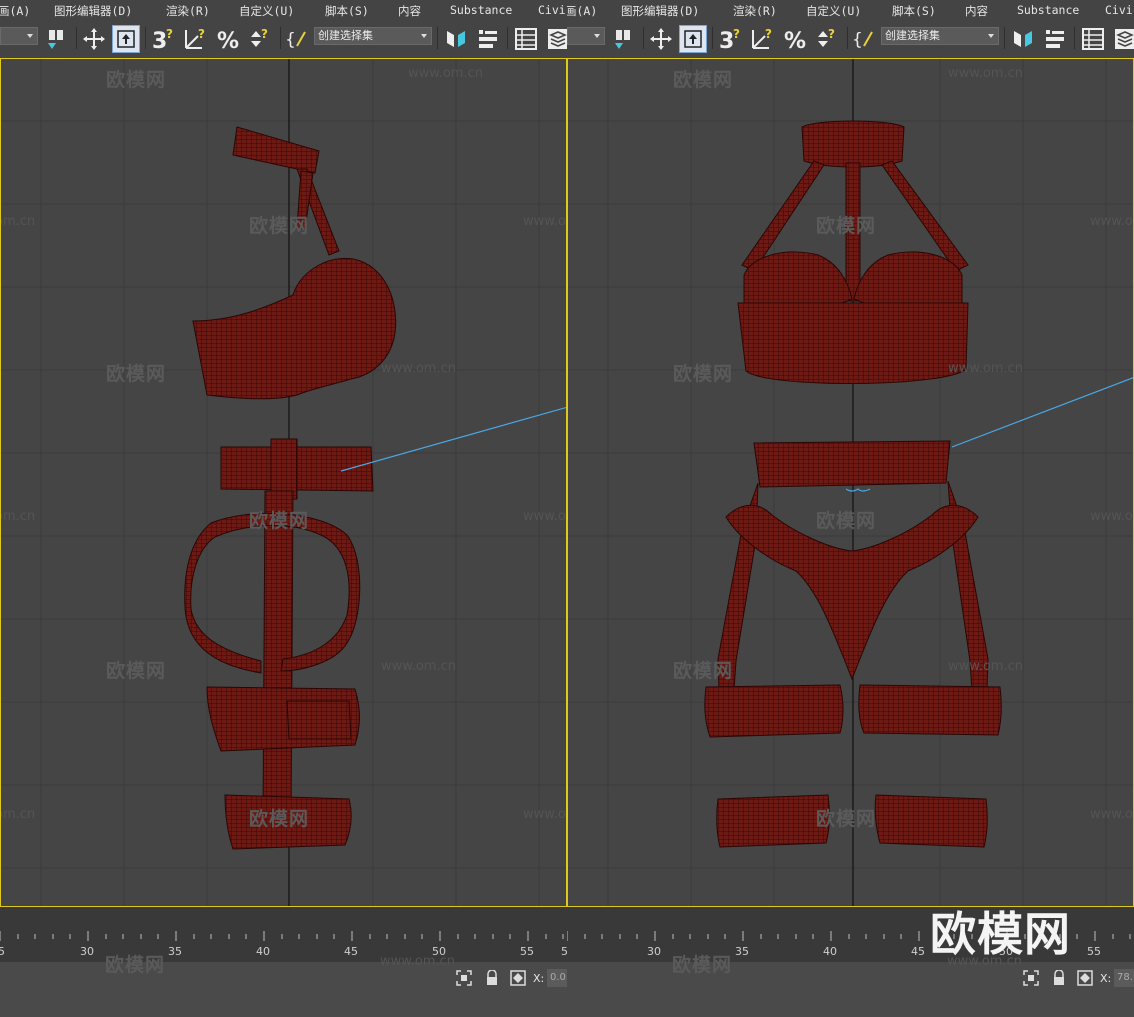  What do you see at coordinates (453, 439) in the screenshot?
I see `selection-link-line` at bounding box center [453, 439].